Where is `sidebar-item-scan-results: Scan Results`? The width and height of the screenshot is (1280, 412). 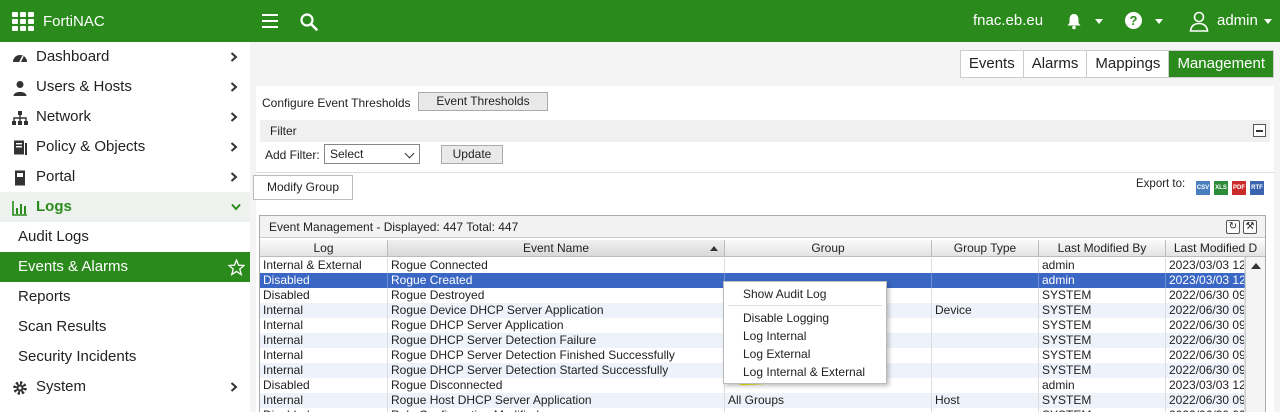 sidebar-item-scan-results: Scan Results is located at coordinates (125, 327).